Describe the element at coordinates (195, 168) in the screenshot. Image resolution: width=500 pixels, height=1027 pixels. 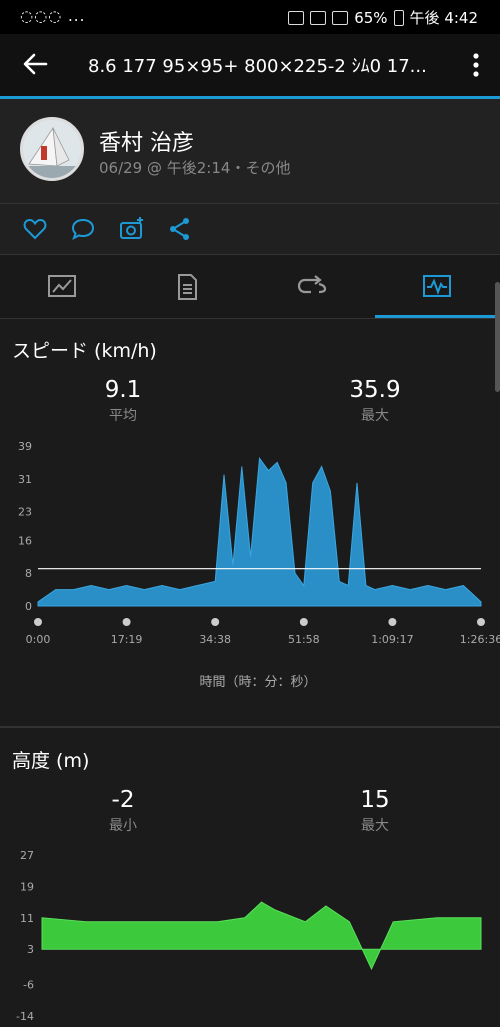
I see `activity-date: 06/29 @ 午後2:14・その他` at that location.